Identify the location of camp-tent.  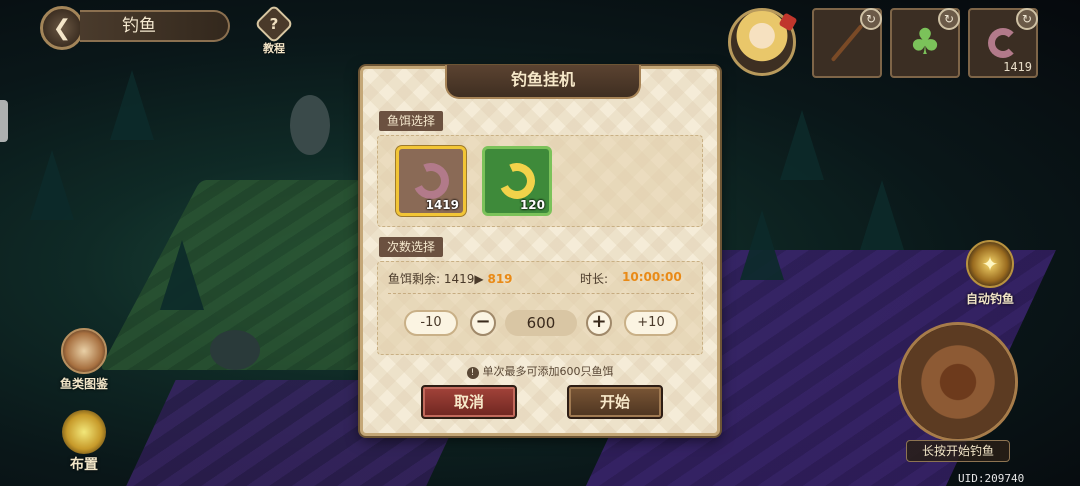
(235, 350).